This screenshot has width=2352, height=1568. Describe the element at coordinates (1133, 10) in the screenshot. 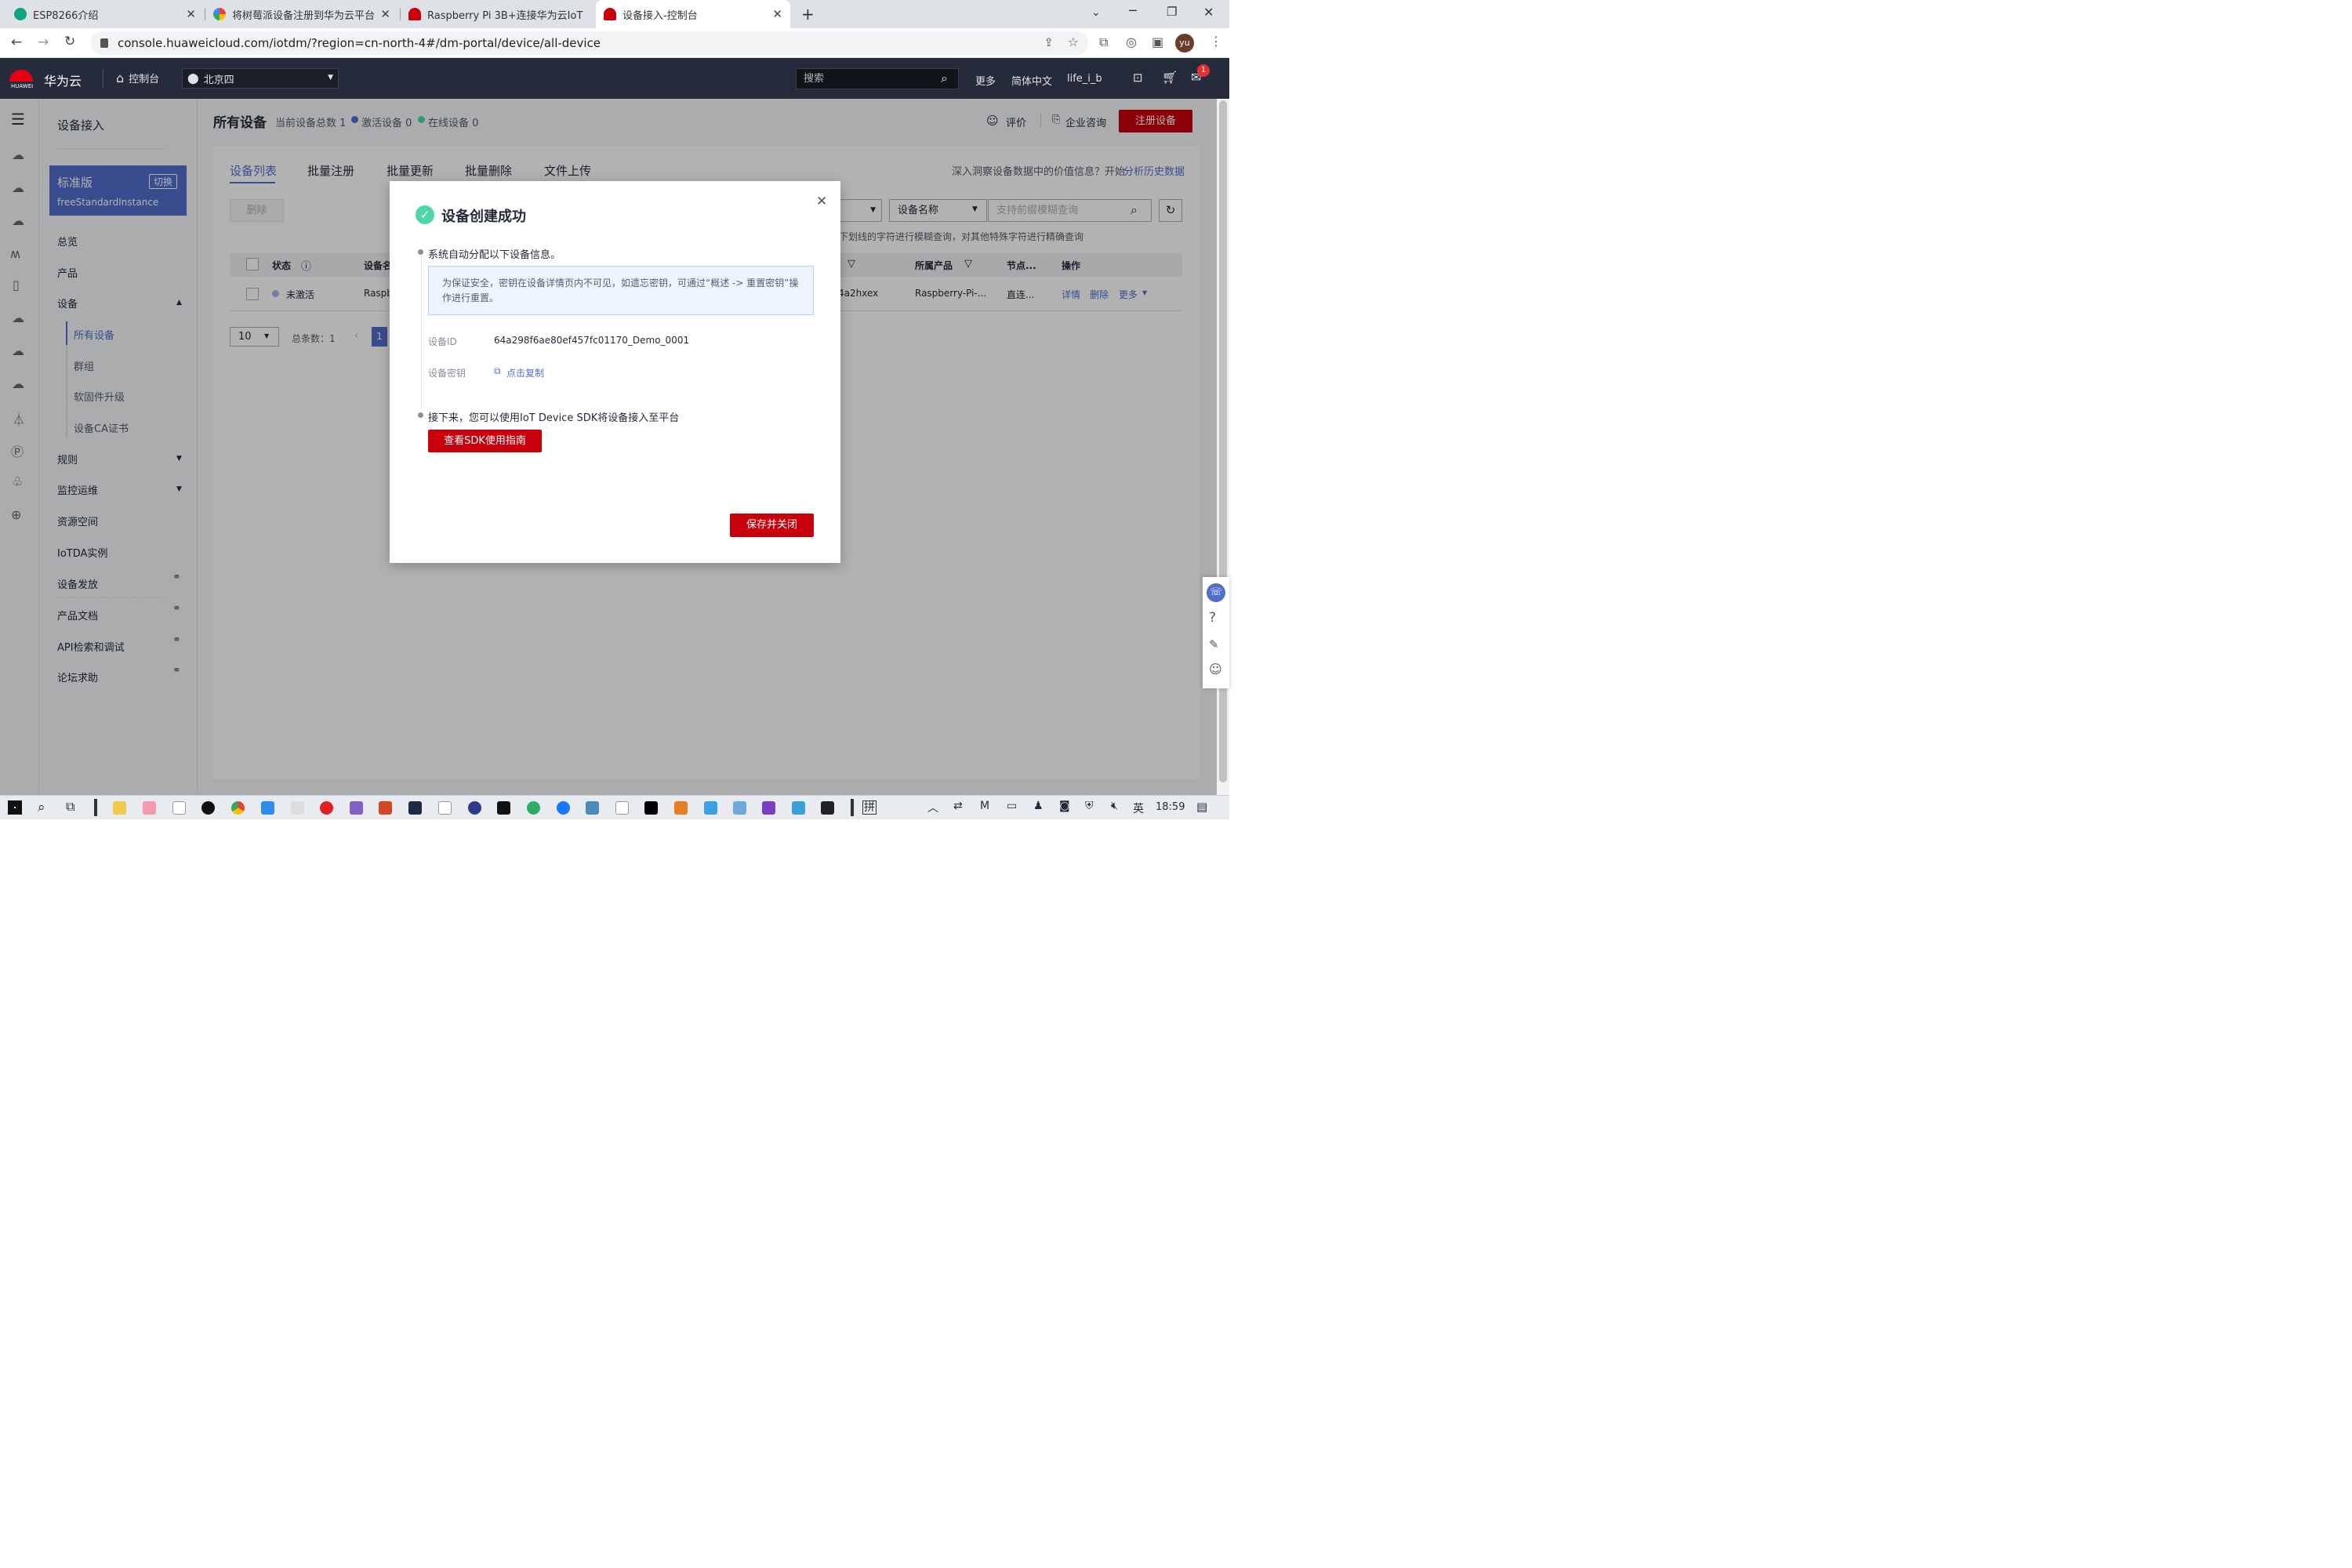

I see `minimize-icon: ─` at that location.